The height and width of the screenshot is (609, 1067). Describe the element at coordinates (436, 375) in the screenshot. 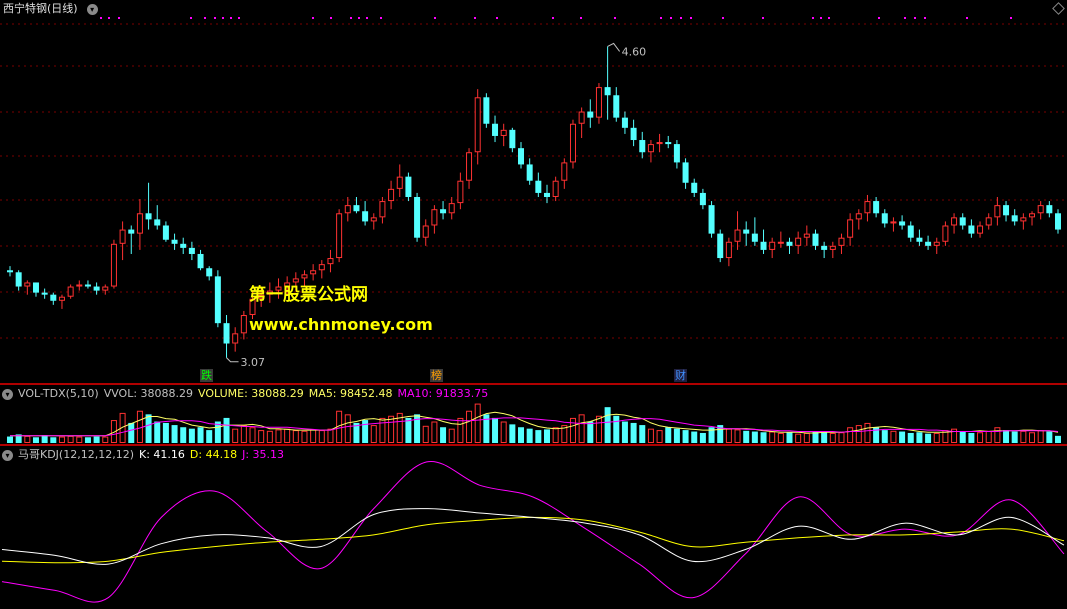

I see `event-tag-bang: 榜` at that location.